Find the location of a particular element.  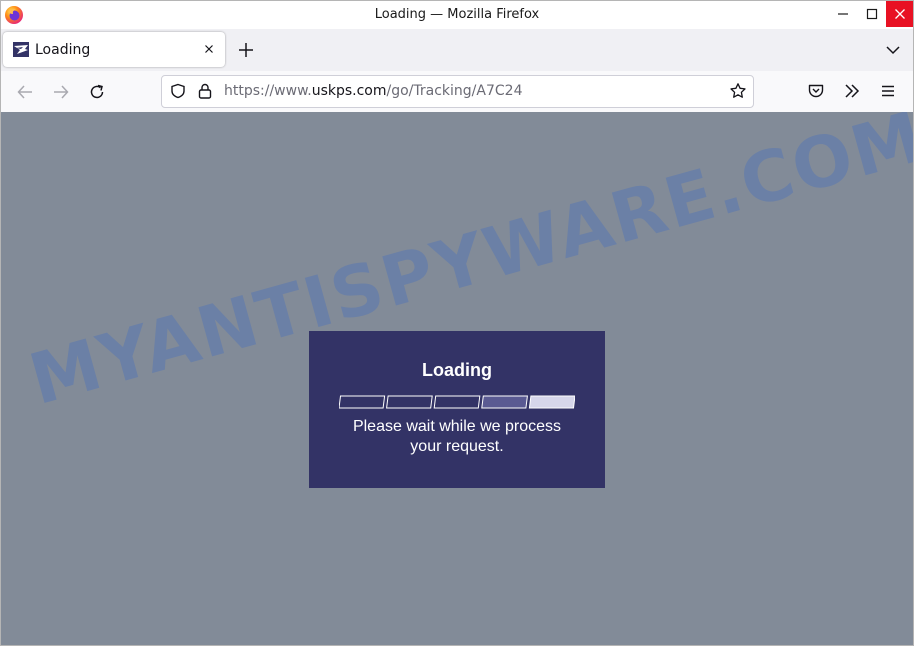

close-icon is located at coordinates (899, 14).